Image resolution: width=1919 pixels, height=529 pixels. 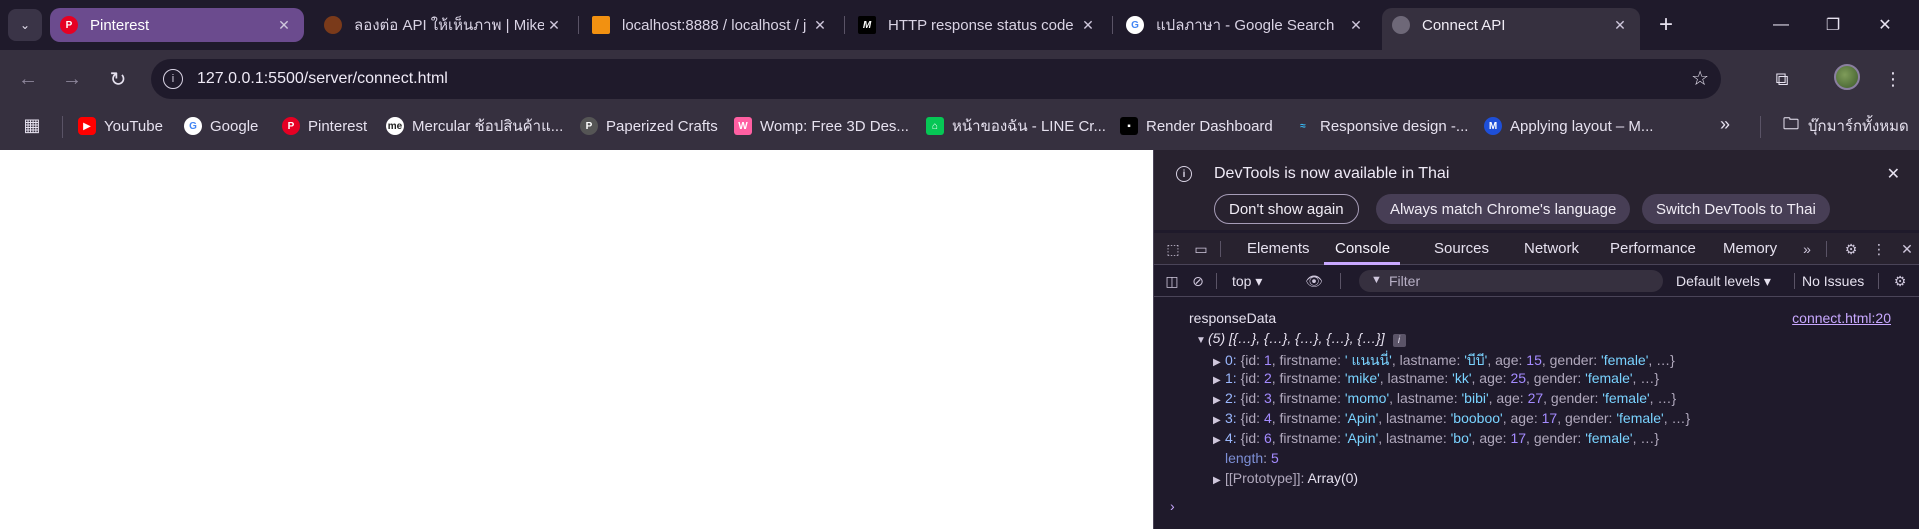 What do you see at coordinates (867, 25) in the screenshot?
I see `mdn-icon: M` at bounding box center [867, 25].